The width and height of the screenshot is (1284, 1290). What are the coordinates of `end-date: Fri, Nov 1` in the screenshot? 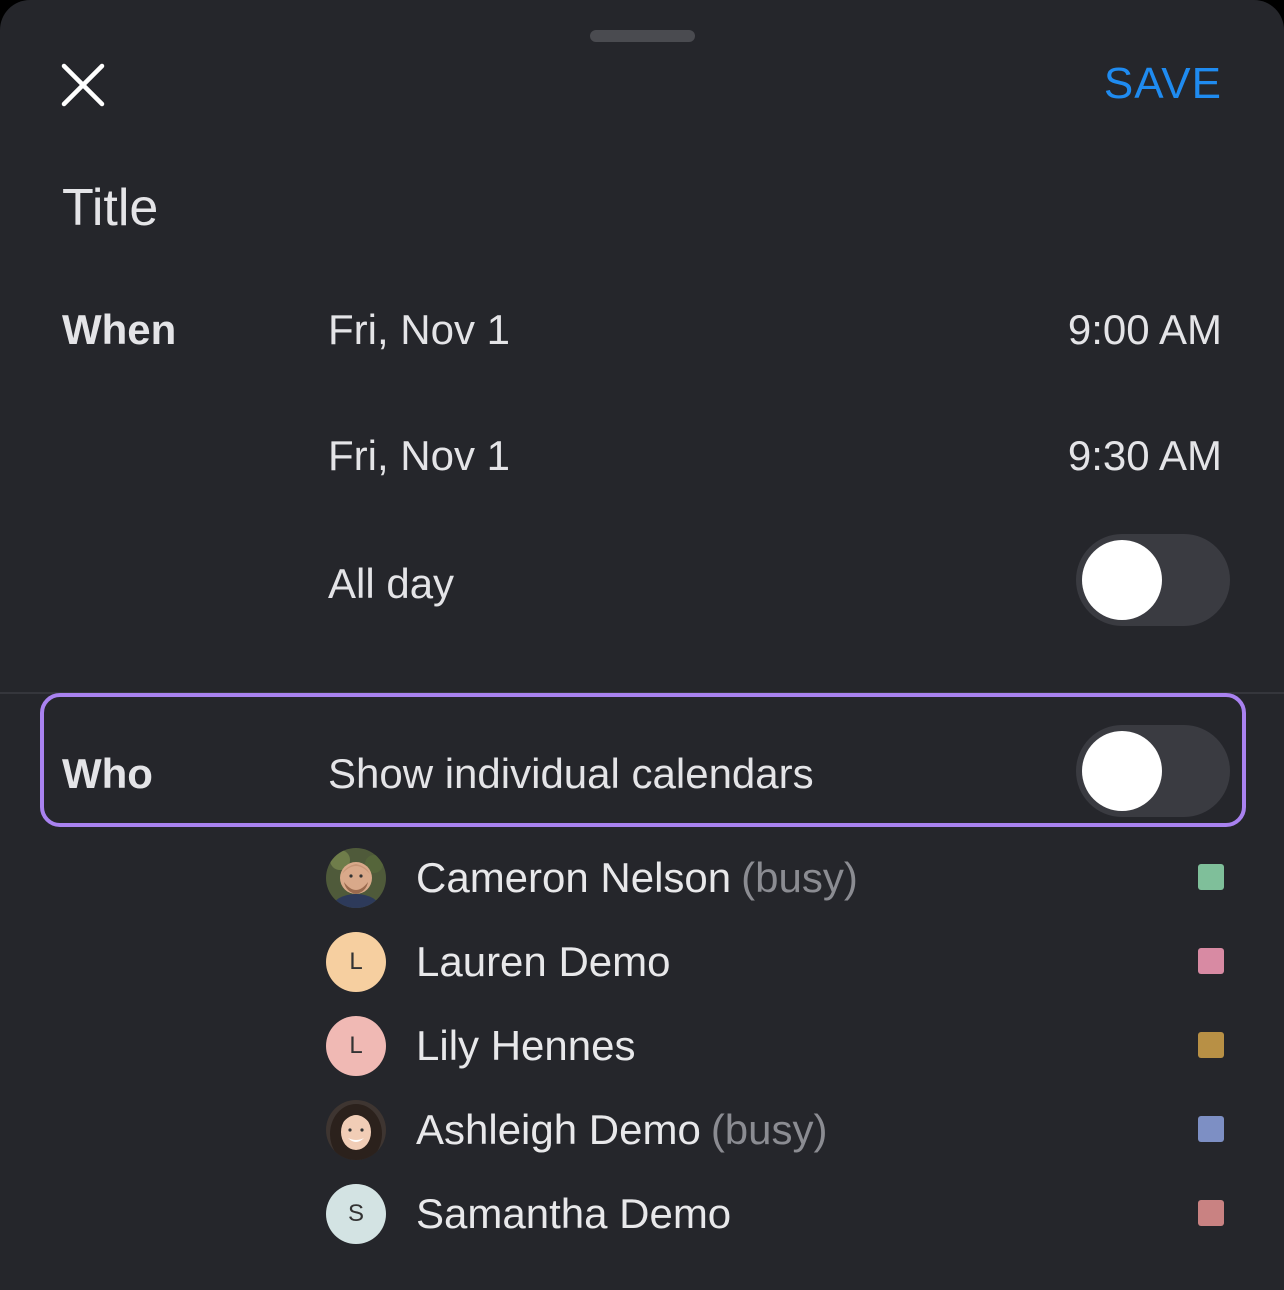 It's located at (419, 456).